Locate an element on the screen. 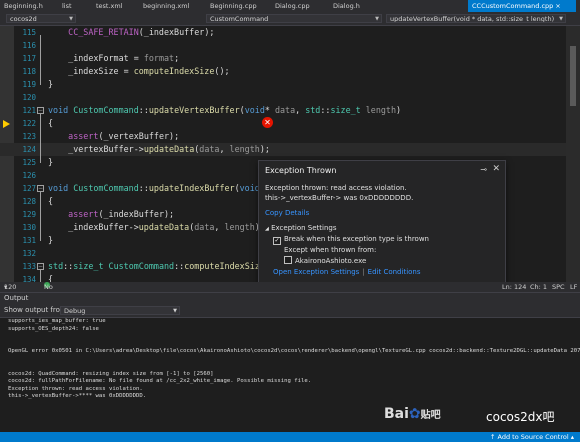 The height and width of the screenshot is (442, 580). output-line: supports_ies_map_buffer: true is located at coordinates (57, 321).